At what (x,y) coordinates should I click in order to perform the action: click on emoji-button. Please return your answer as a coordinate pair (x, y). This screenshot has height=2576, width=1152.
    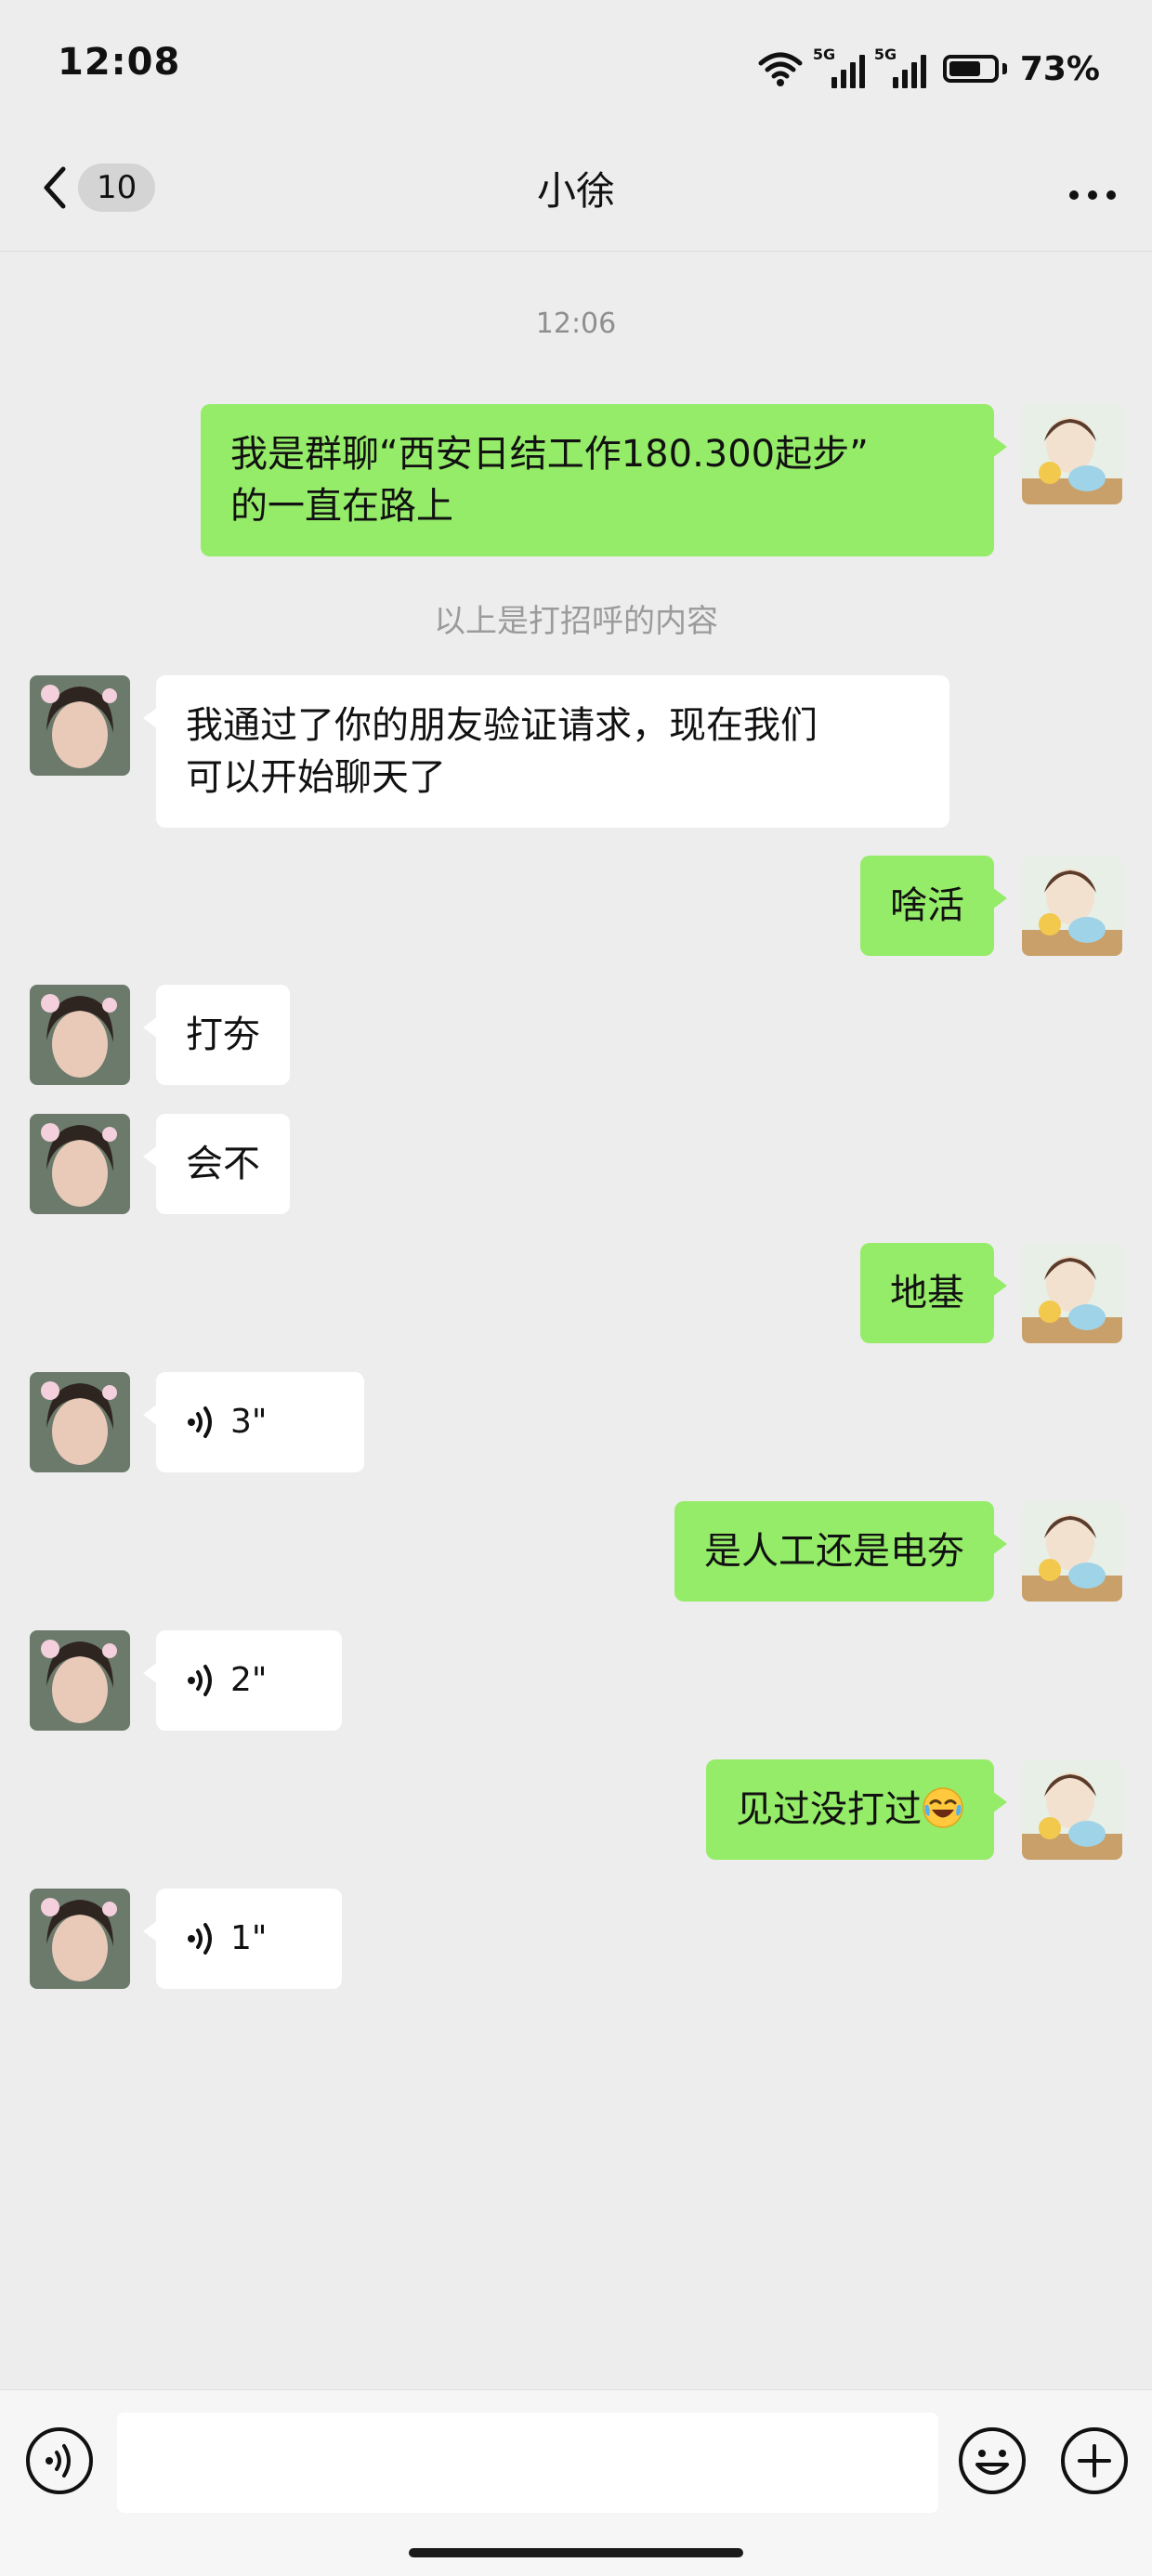
    Looking at the image, I should click on (992, 2463).